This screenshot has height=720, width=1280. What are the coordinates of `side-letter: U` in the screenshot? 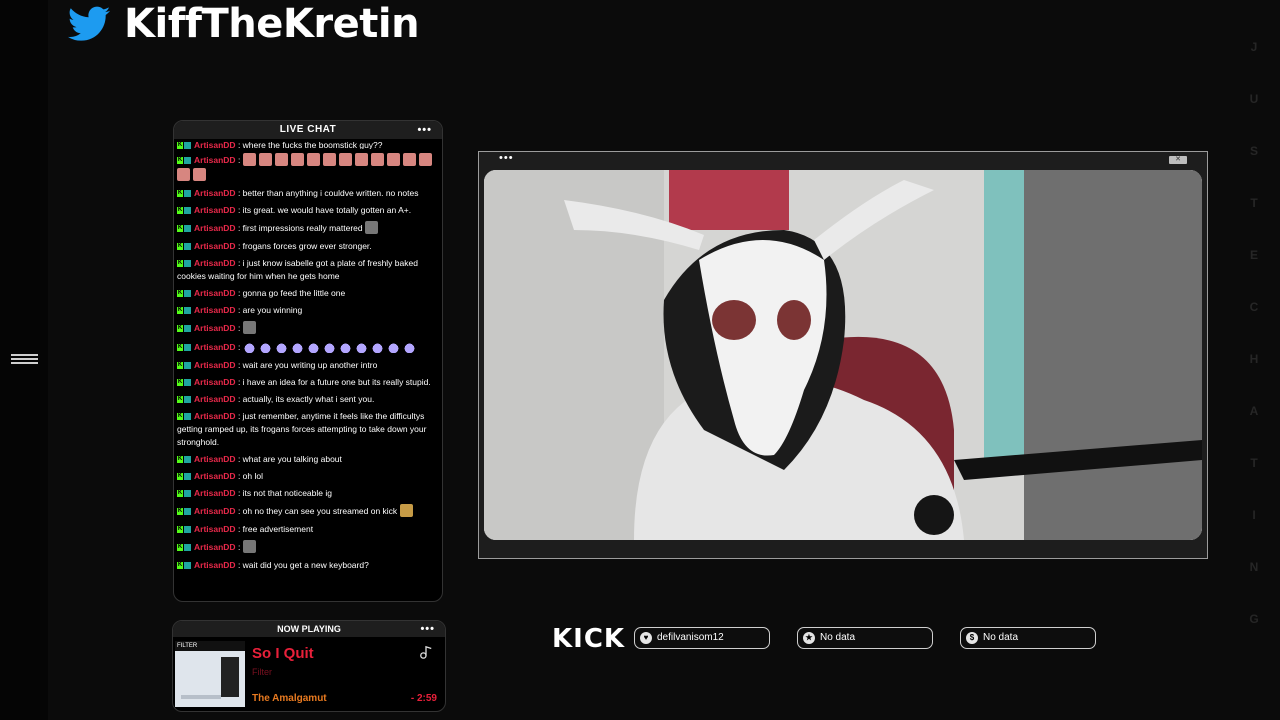 It's located at (1254, 99).